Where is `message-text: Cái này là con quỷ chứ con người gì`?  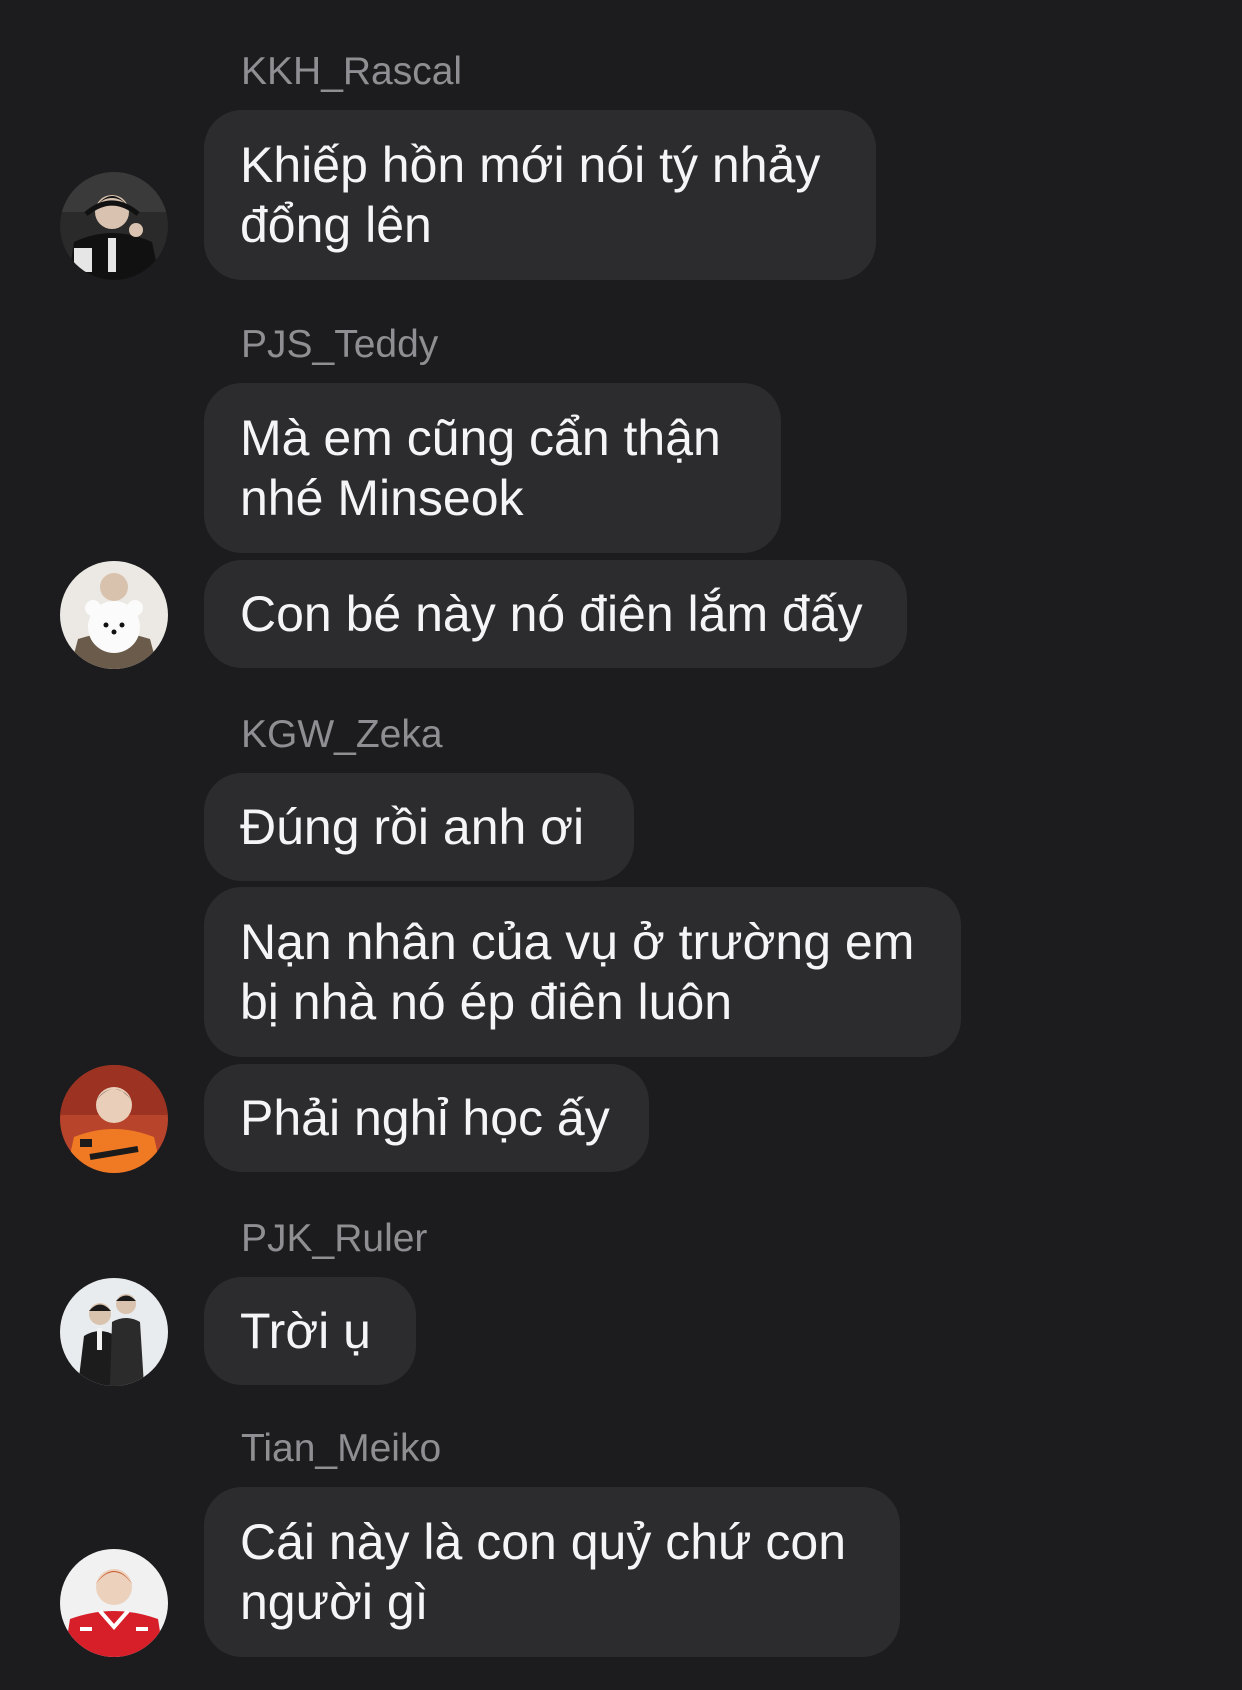 message-text: Cái này là con quỷ chứ con người gì is located at coordinates (543, 1572).